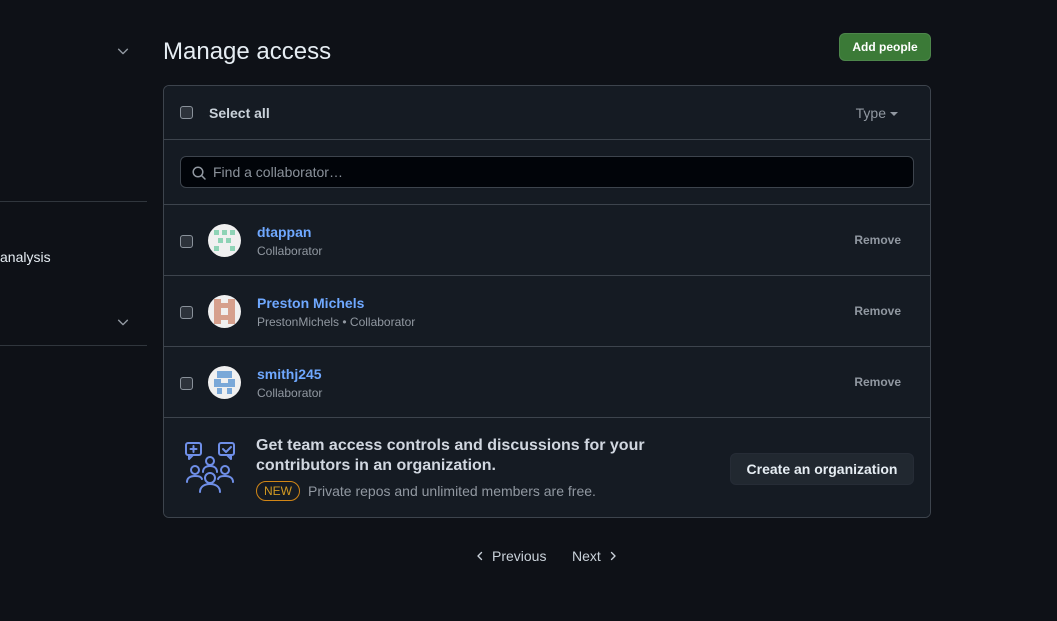  I want to click on next-page-button: Next, so click(595, 556).